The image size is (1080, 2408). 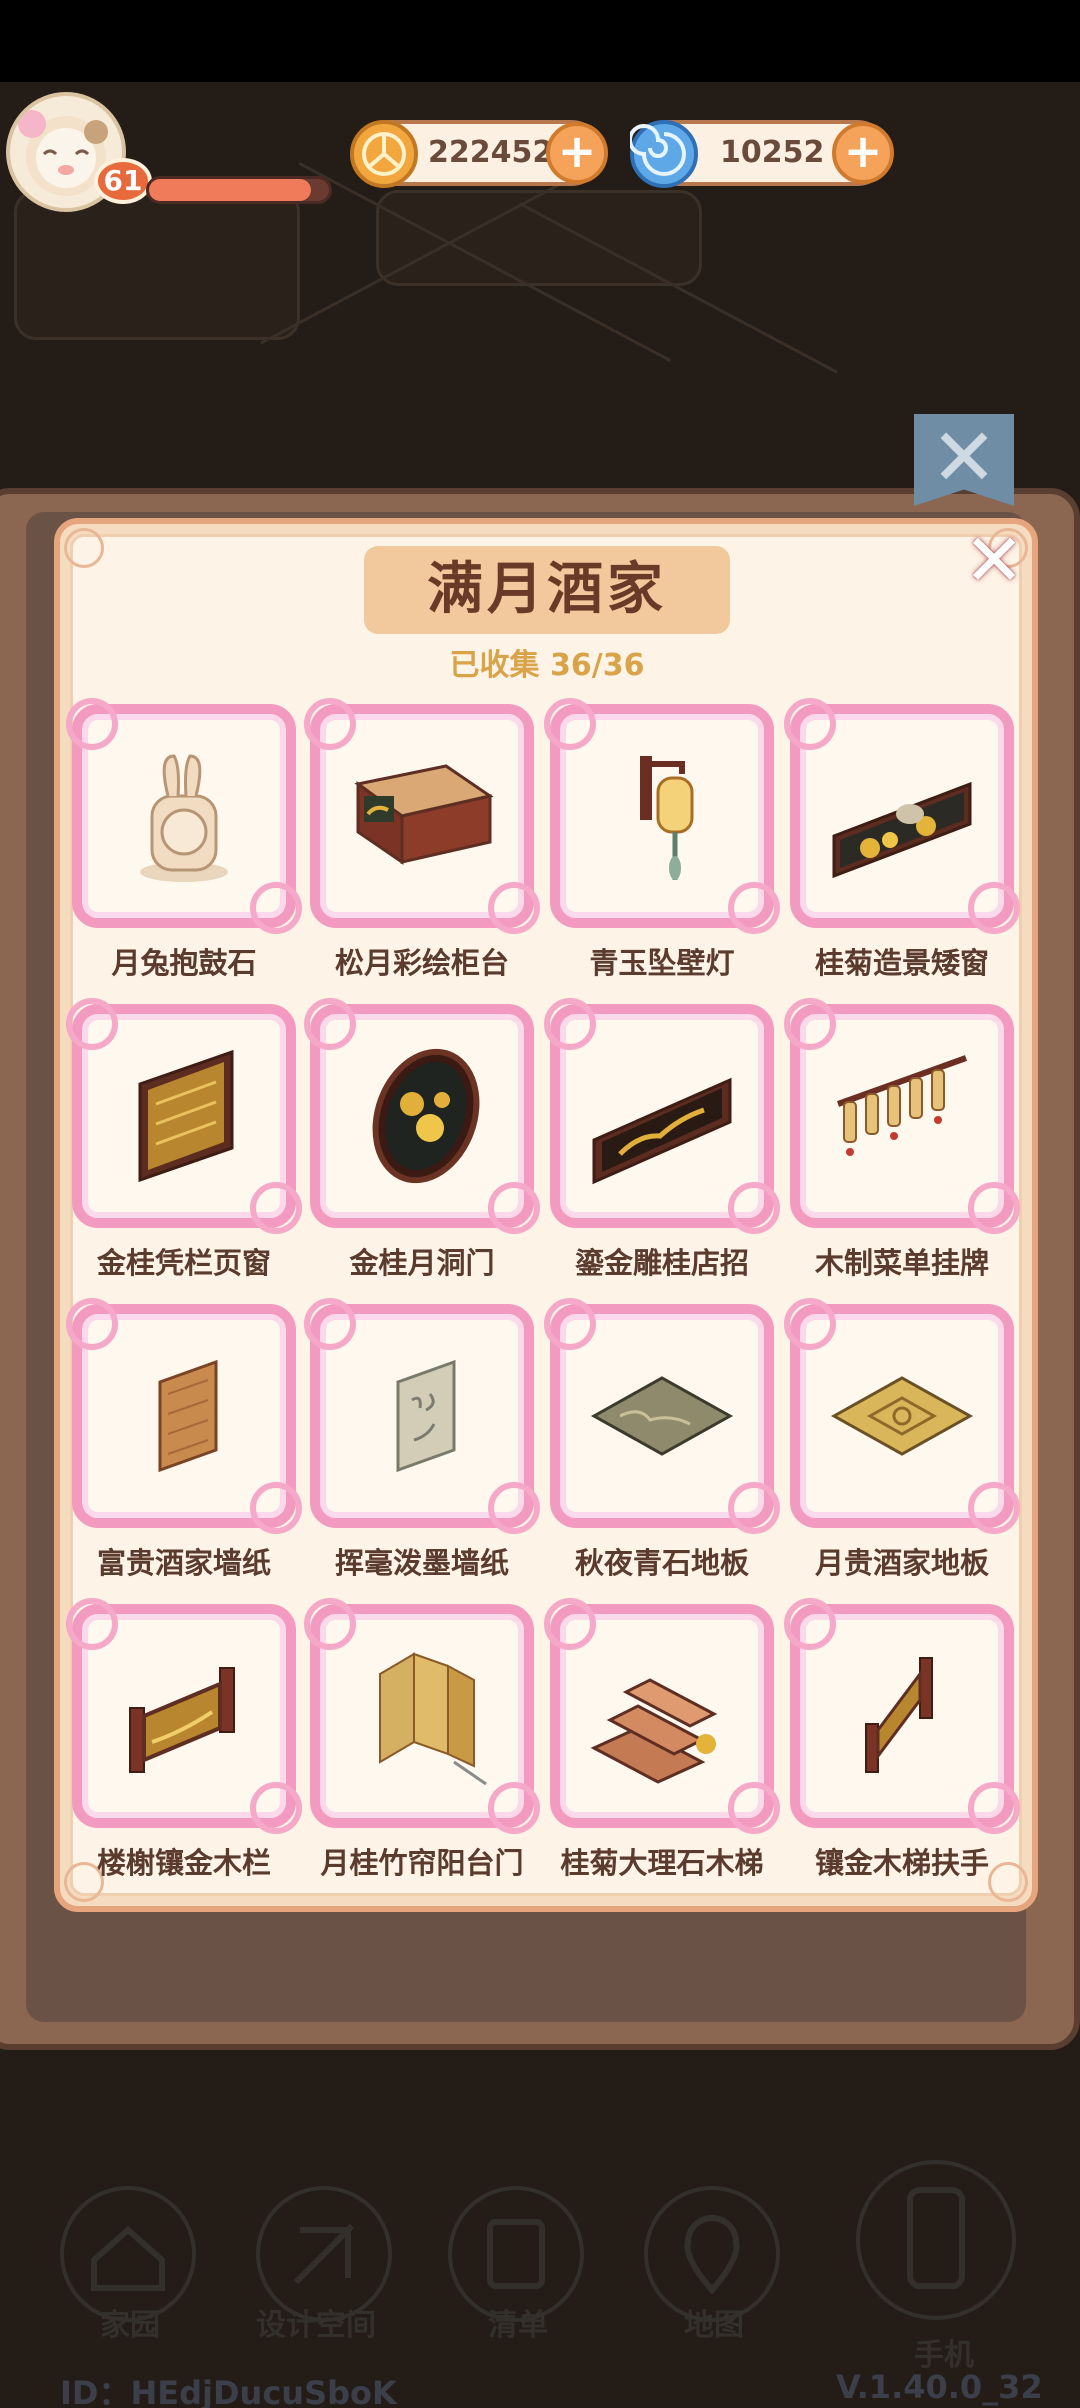 What do you see at coordinates (902, 830) in the screenshot?
I see `osmanthus-window-icon` at bounding box center [902, 830].